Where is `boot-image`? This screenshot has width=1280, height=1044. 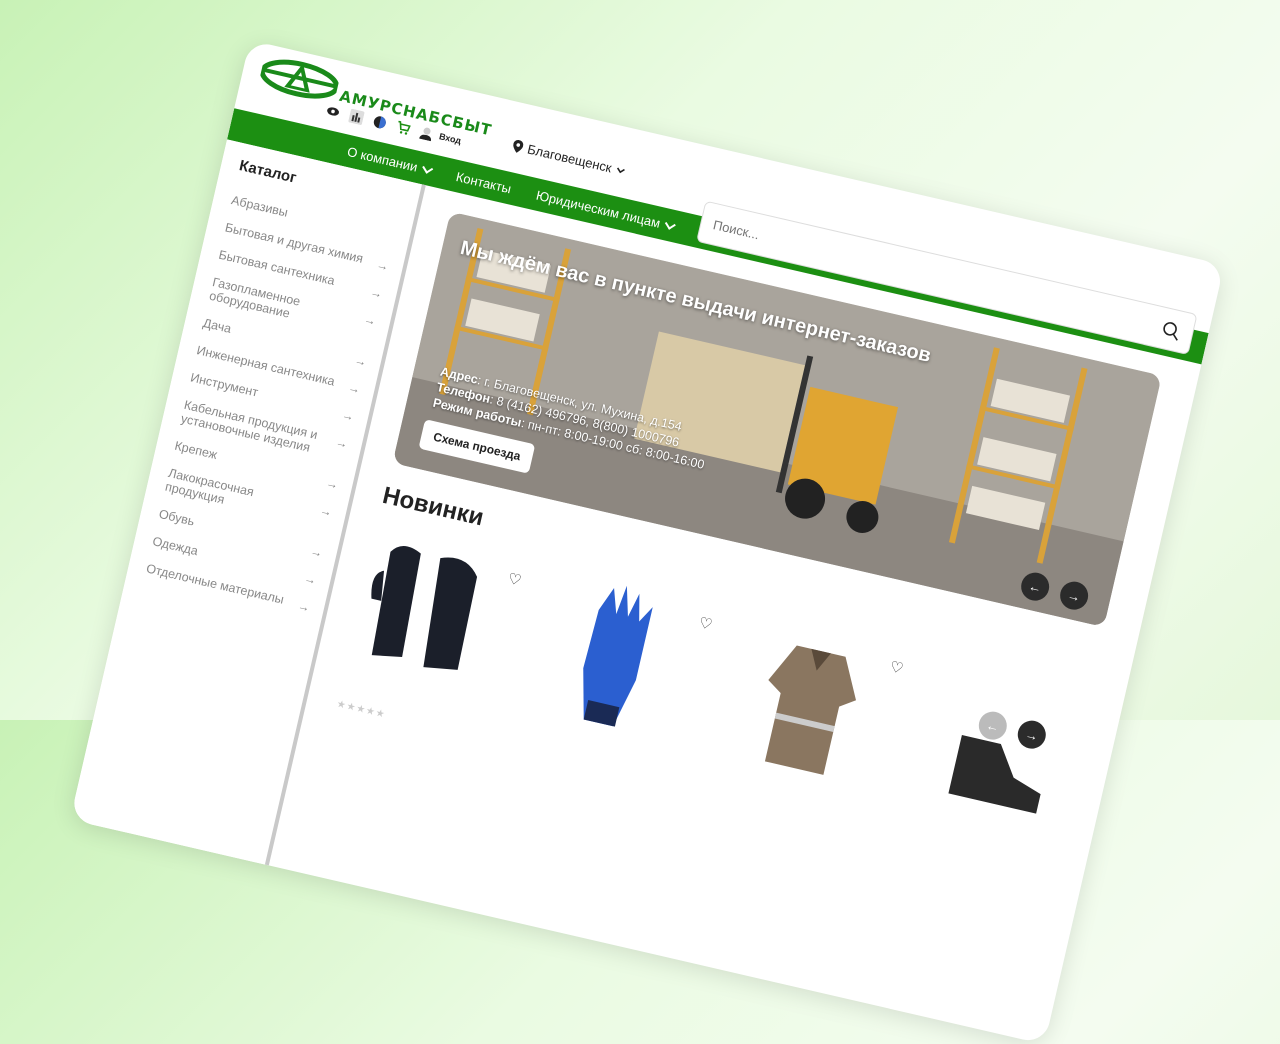
boot-image is located at coordinates (994, 774).